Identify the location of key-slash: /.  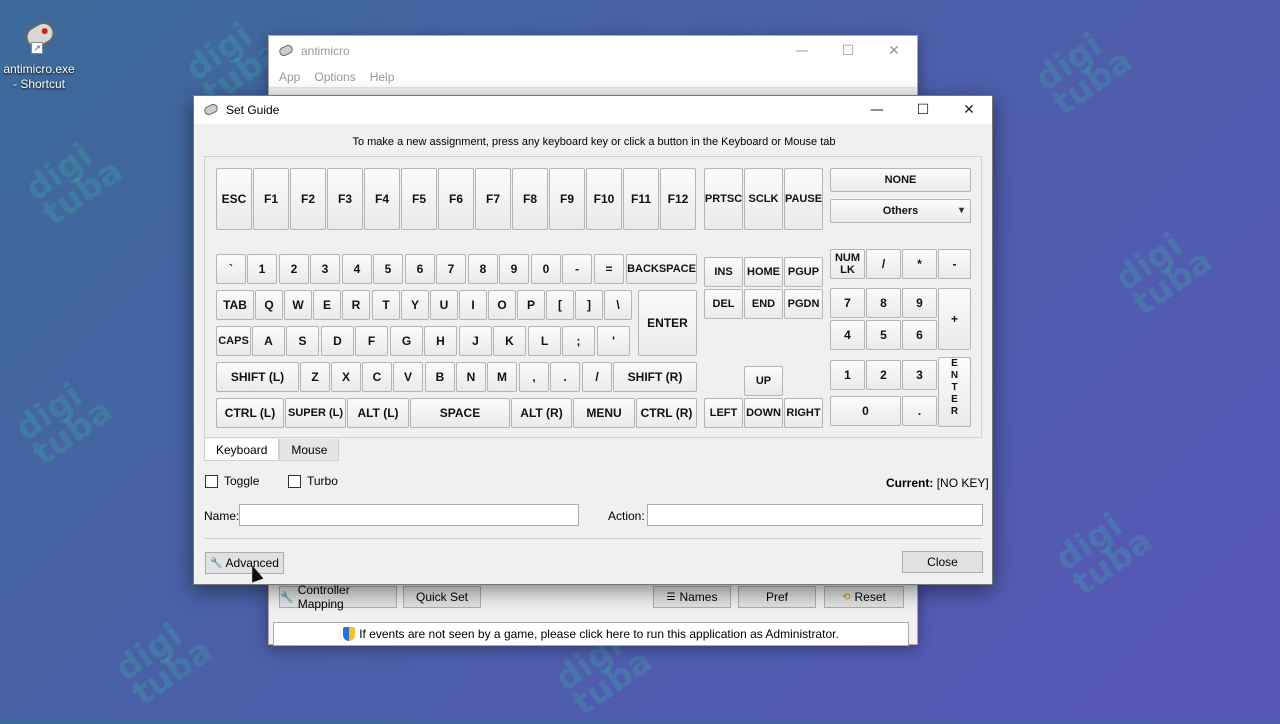
(597, 377).